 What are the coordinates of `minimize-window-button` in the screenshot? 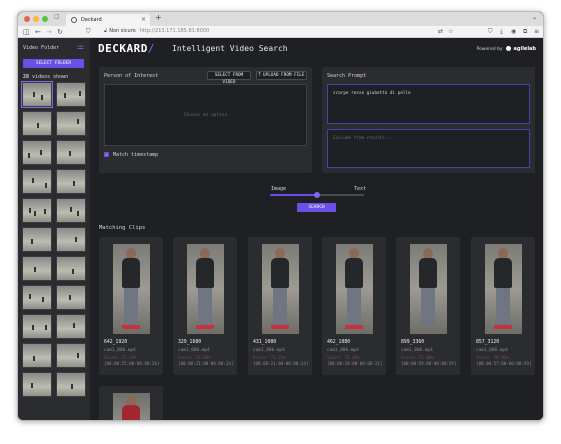 It's located at (36, 19).